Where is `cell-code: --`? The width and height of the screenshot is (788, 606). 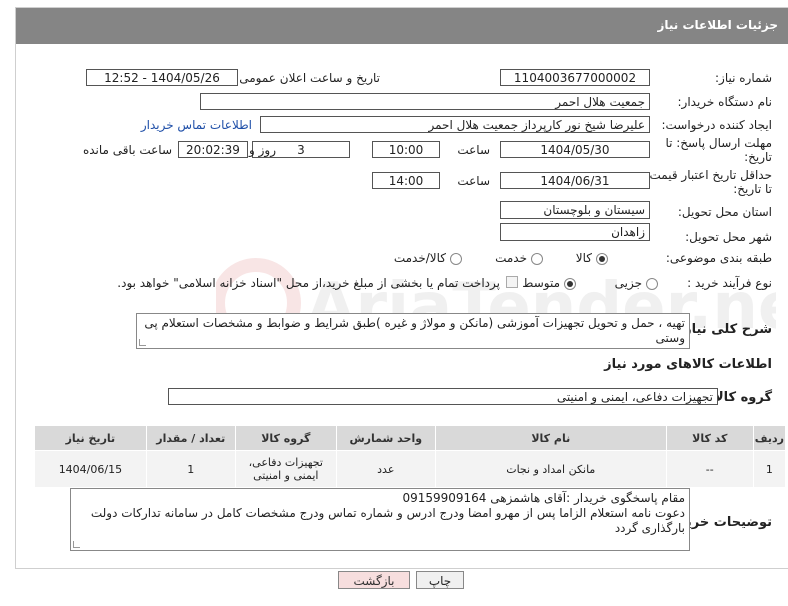
cell-code: -- is located at coordinates (709, 469).